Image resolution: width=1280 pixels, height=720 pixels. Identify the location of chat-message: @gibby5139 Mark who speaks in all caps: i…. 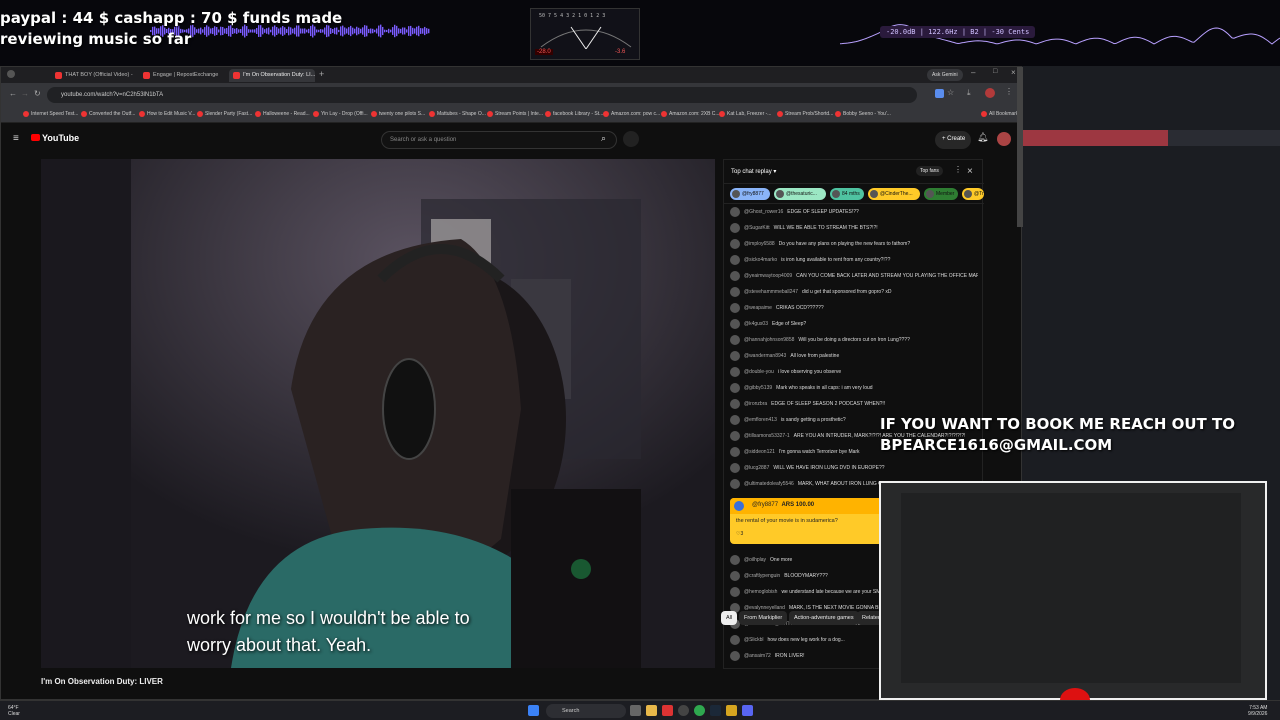
(854, 389).